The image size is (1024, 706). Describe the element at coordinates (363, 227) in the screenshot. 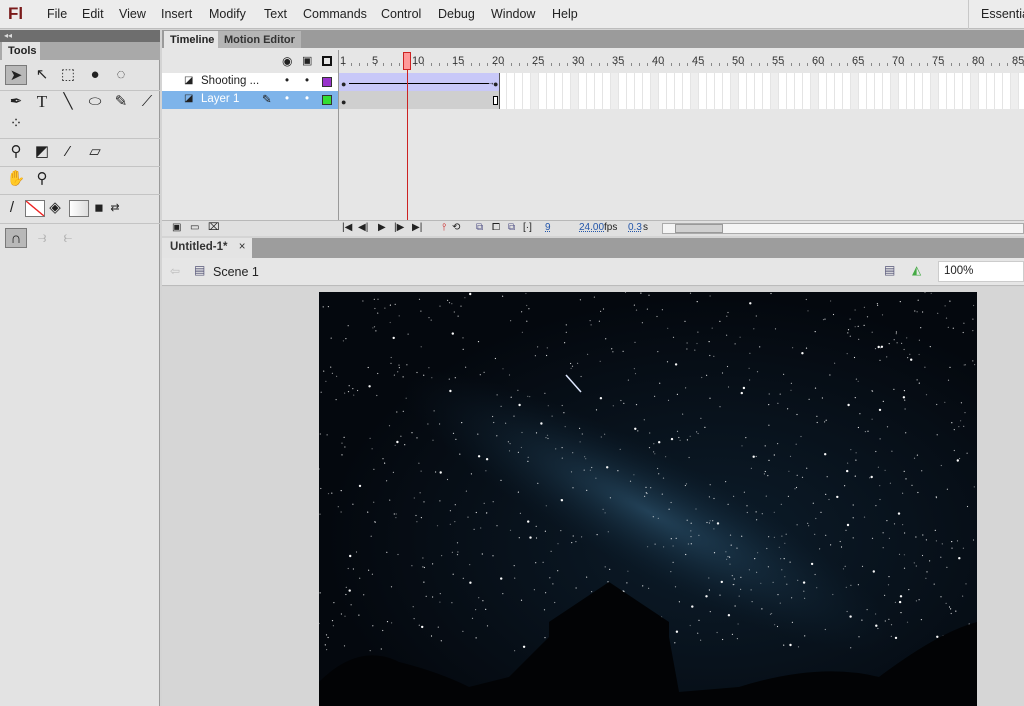

I see `step-back-icon: ◀|` at that location.